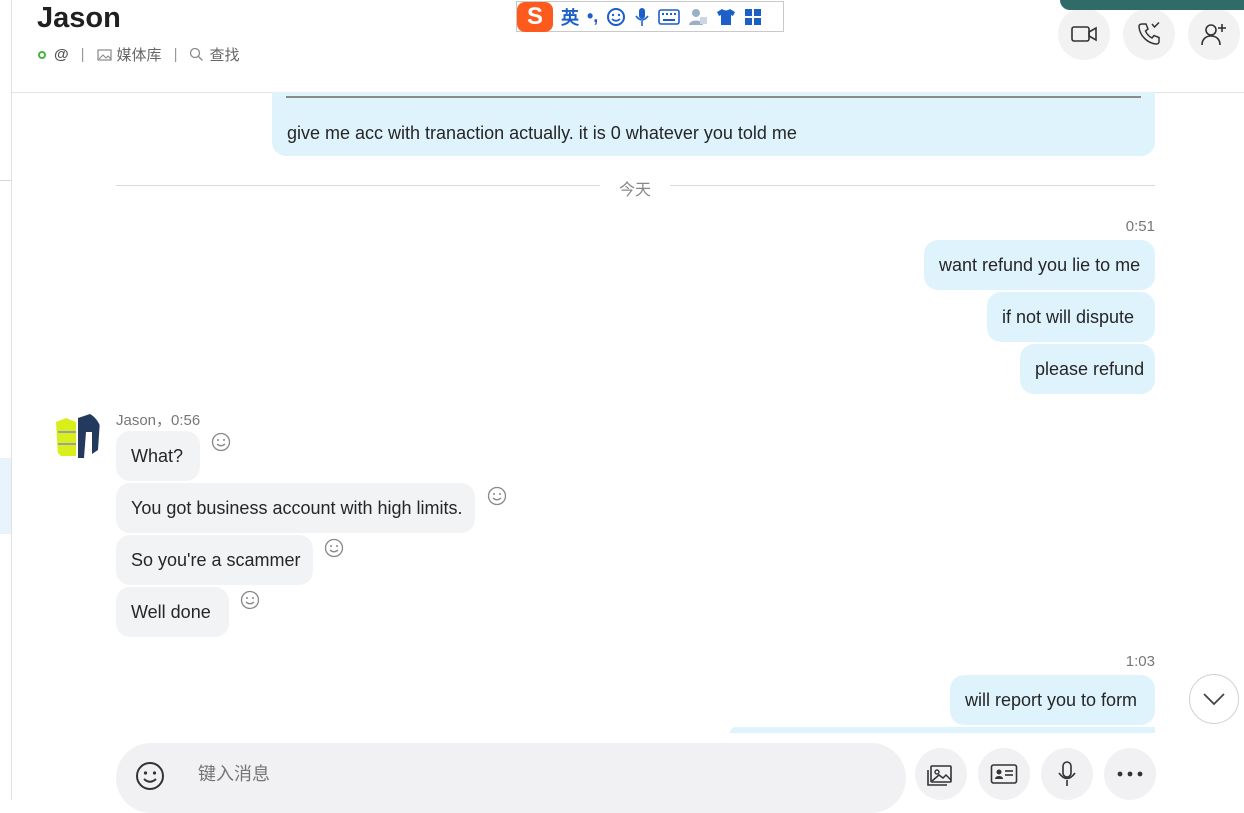  What do you see at coordinates (698, 17) in the screenshot?
I see `ime-user-icon` at bounding box center [698, 17].